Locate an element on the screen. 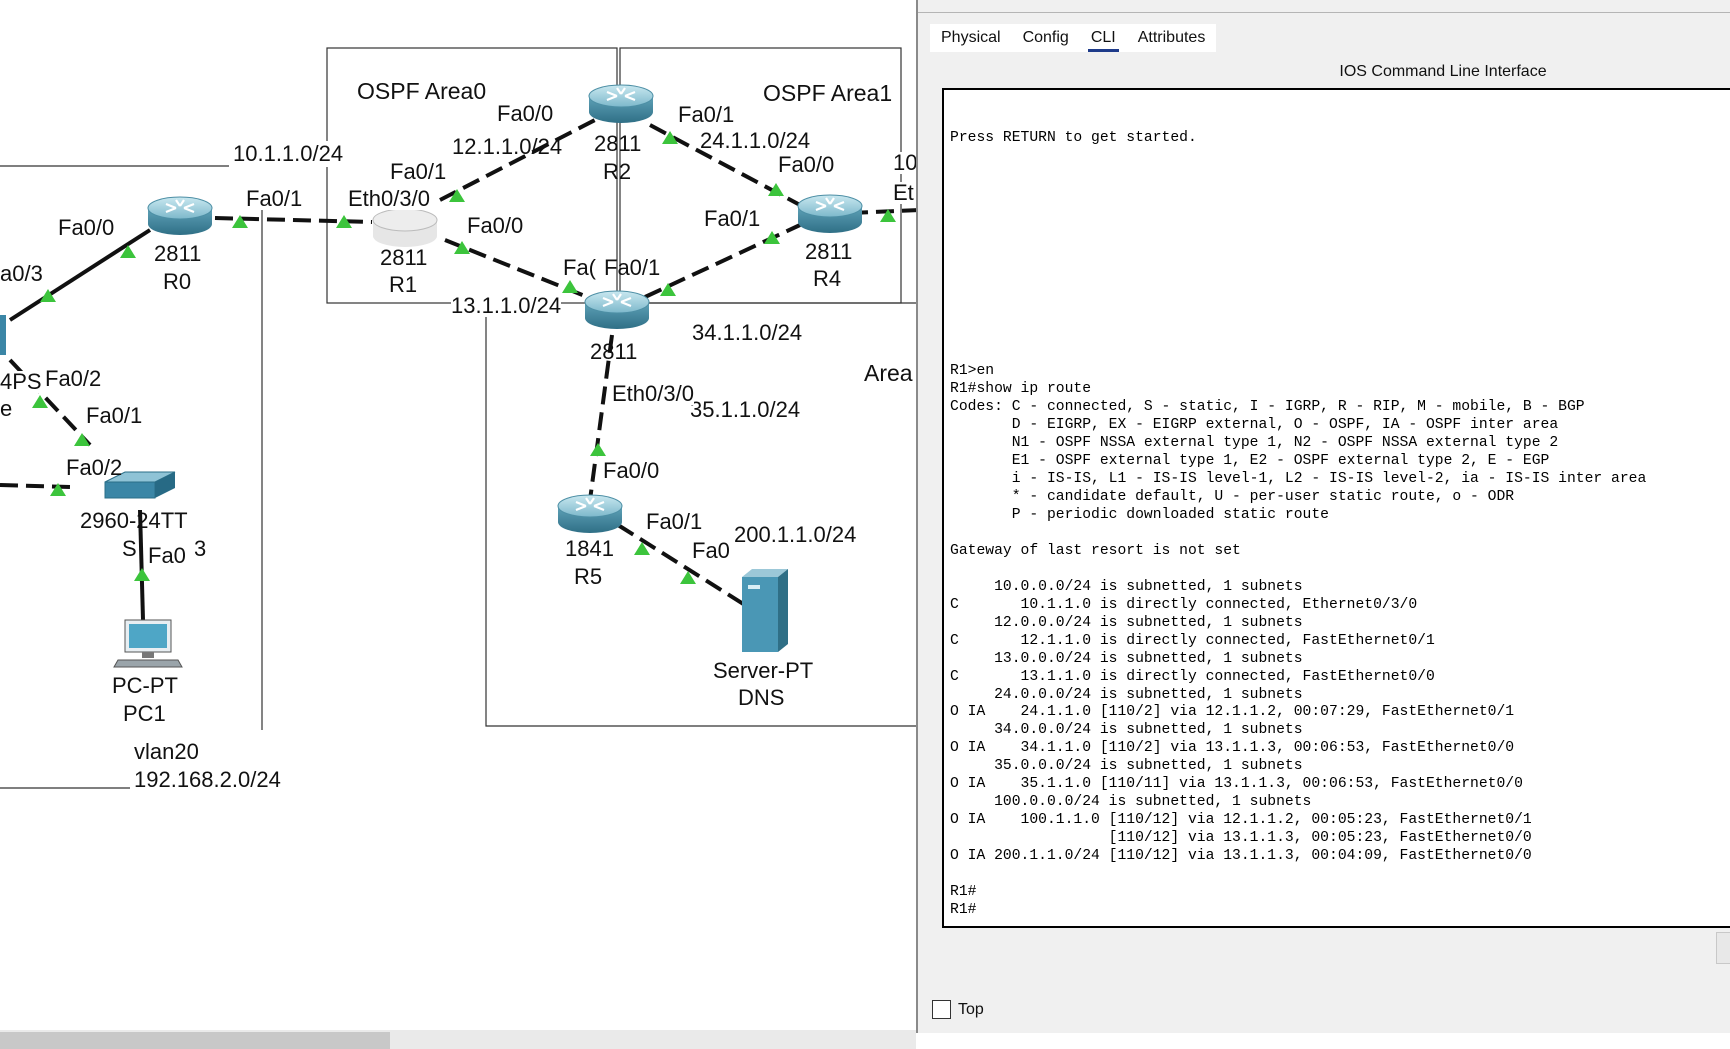 The width and height of the screenshot is (1730, 1049). cli-title: IOS Command Line Interface is located at coordinates (1443, 71).